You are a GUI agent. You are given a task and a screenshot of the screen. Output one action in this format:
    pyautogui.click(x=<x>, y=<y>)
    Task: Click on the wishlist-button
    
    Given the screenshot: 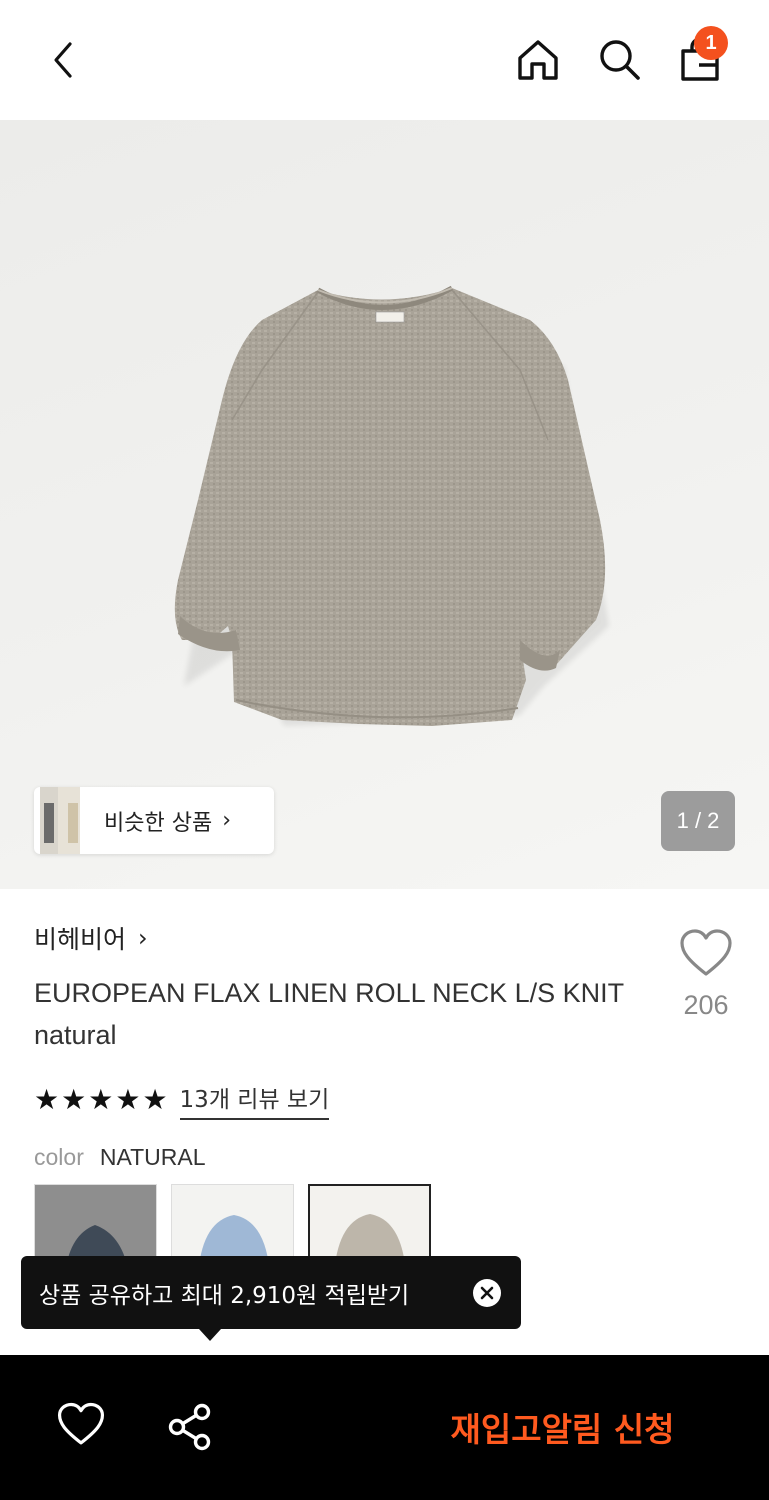 What is the action you would take?
    pyautogui.click(x=706, y=956)
    